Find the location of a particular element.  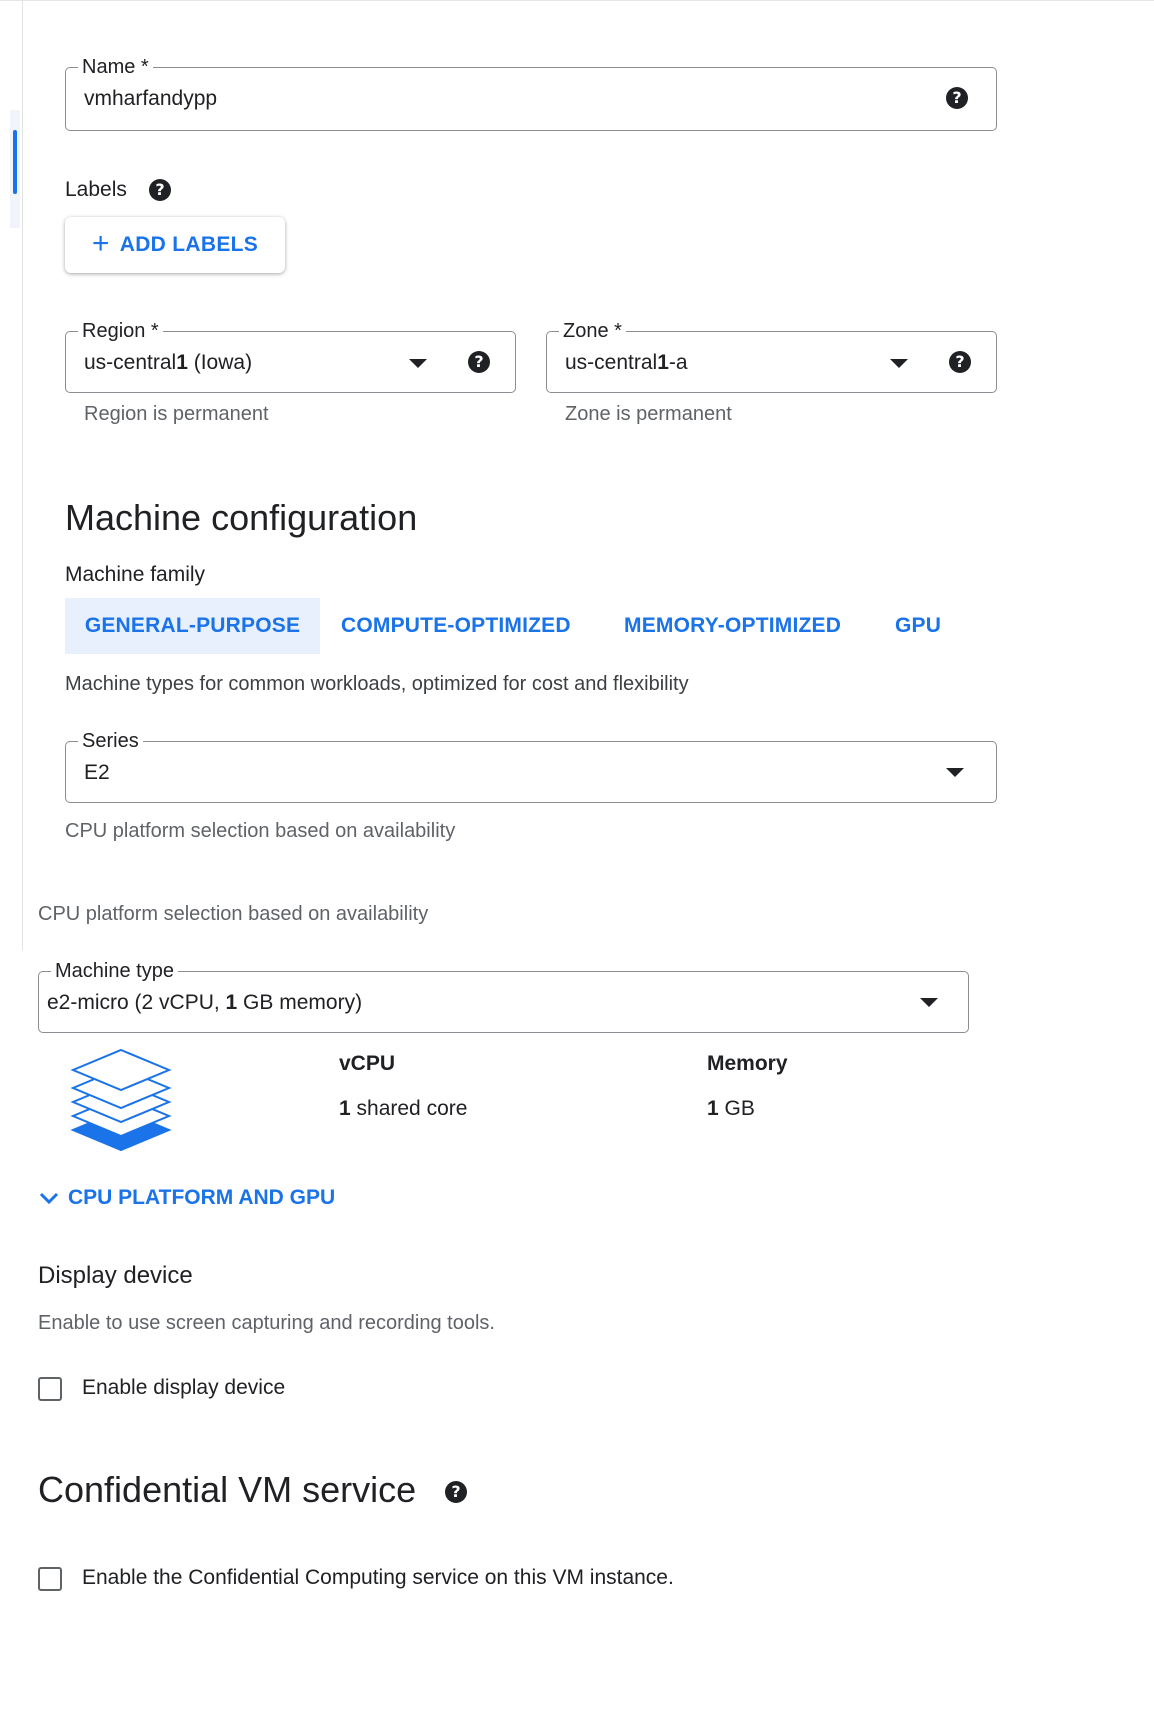

zone-select: Zone * us-central1-a ? is located at coordinates (771, 356).